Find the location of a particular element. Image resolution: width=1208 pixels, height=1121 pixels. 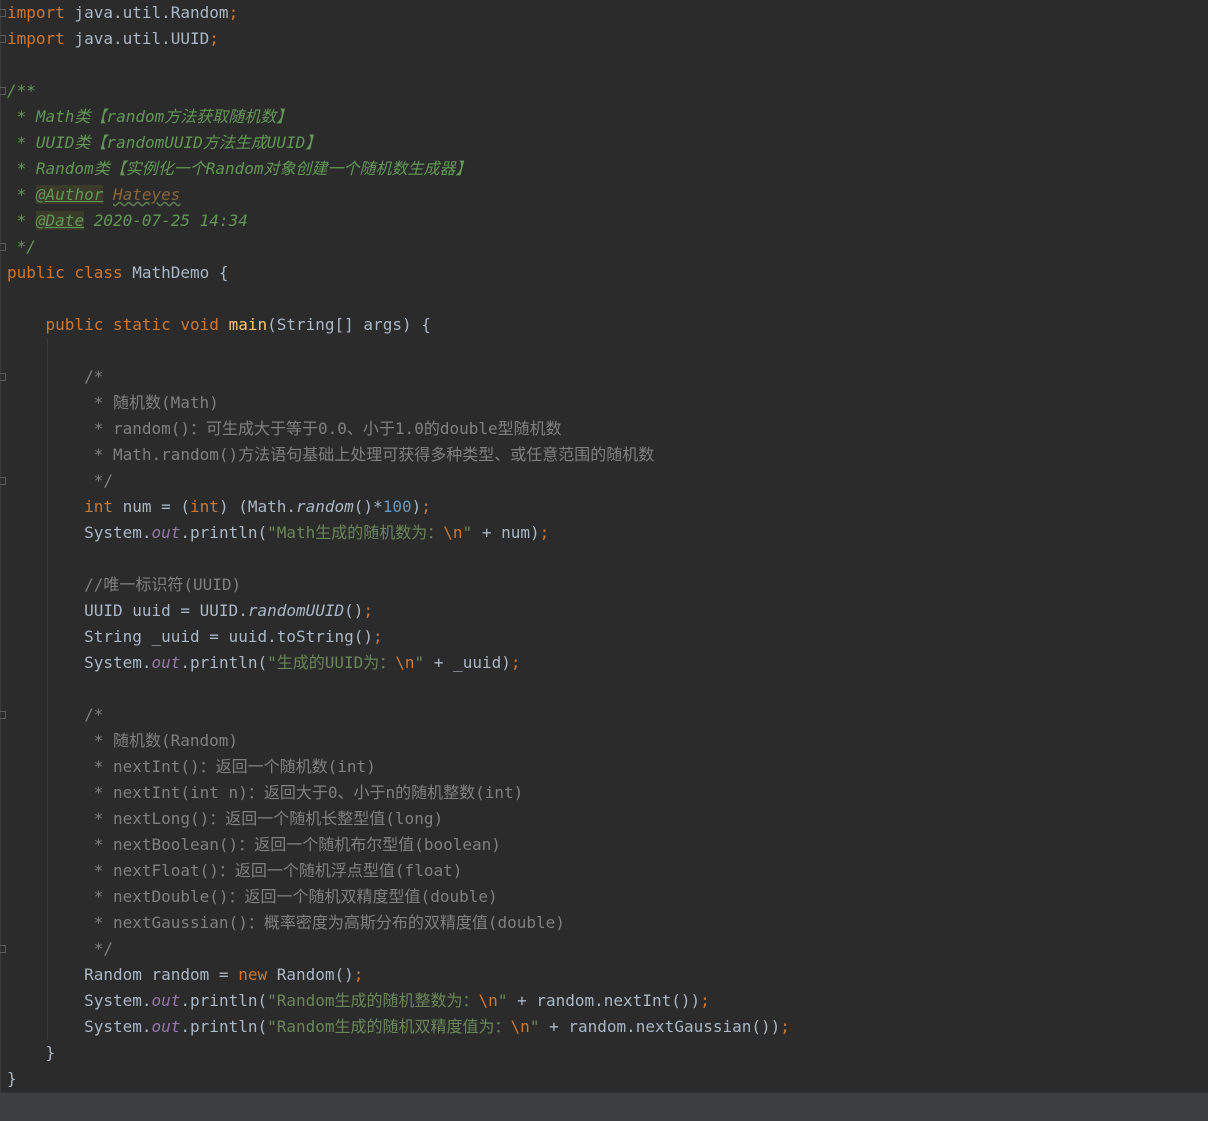

code-token: ) (Math. is located at coordinates (257, 506).